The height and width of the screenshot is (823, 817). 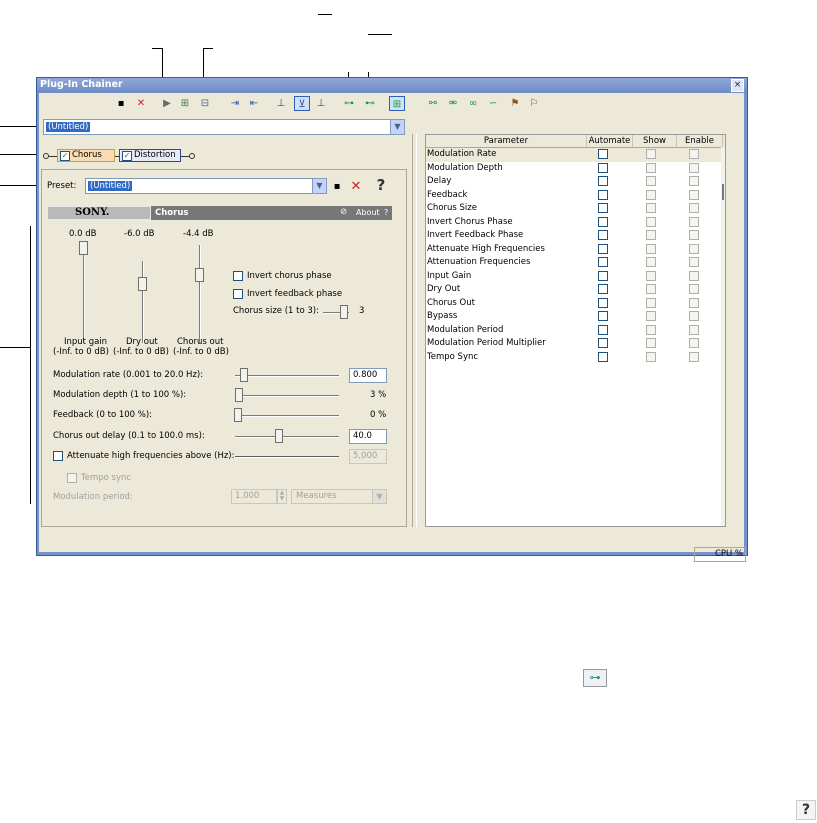 I want to click on chain-break-icon: ⚮, so click(x=453, y=103).